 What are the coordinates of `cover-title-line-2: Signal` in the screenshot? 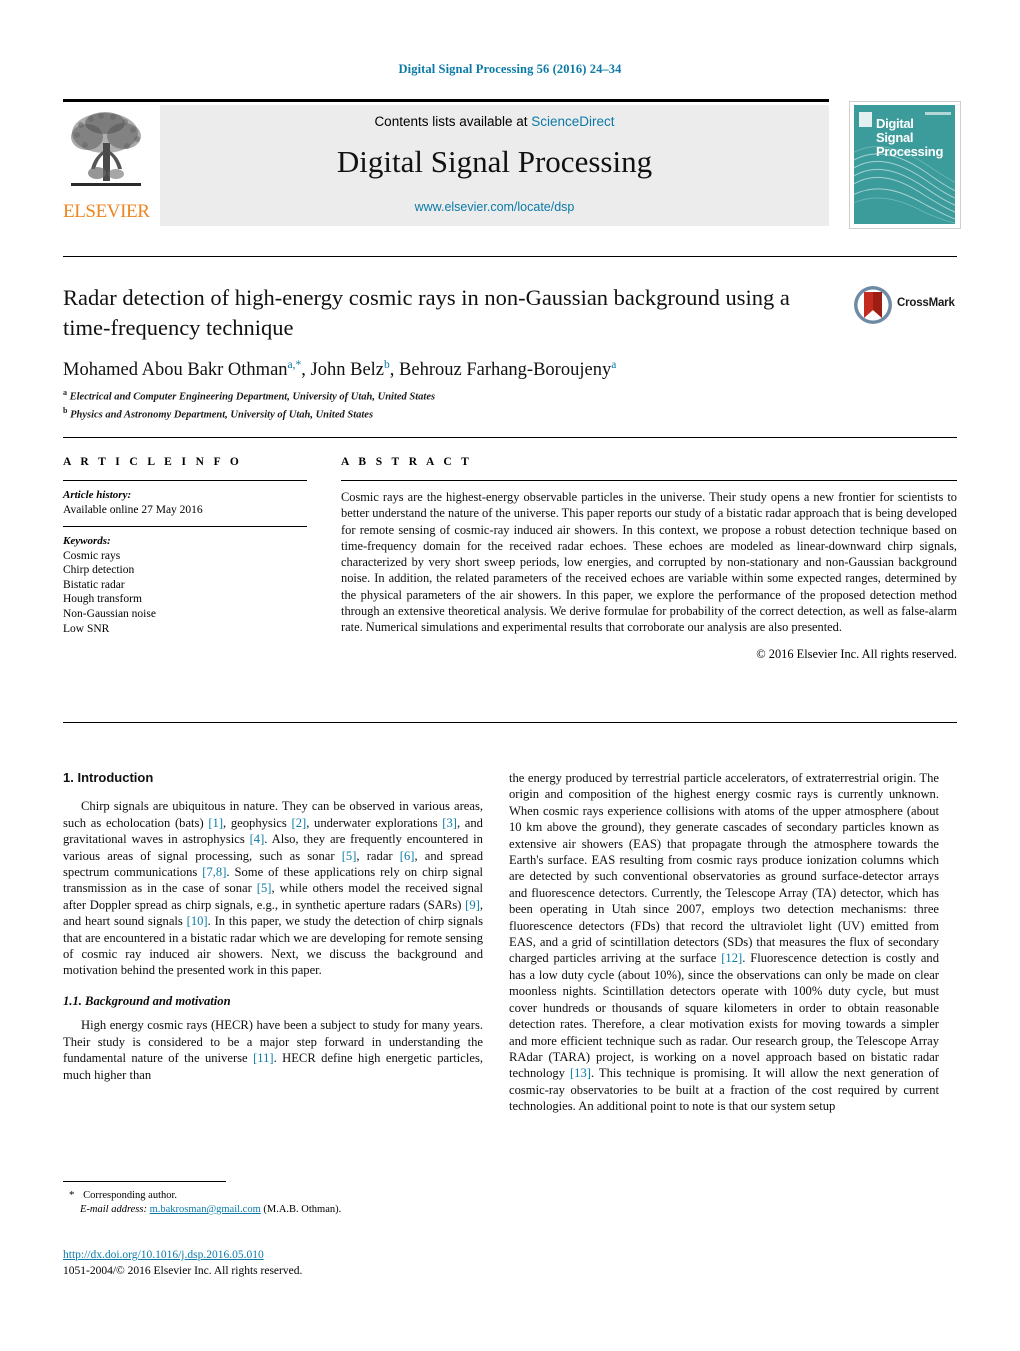 It's located at (895, 137).